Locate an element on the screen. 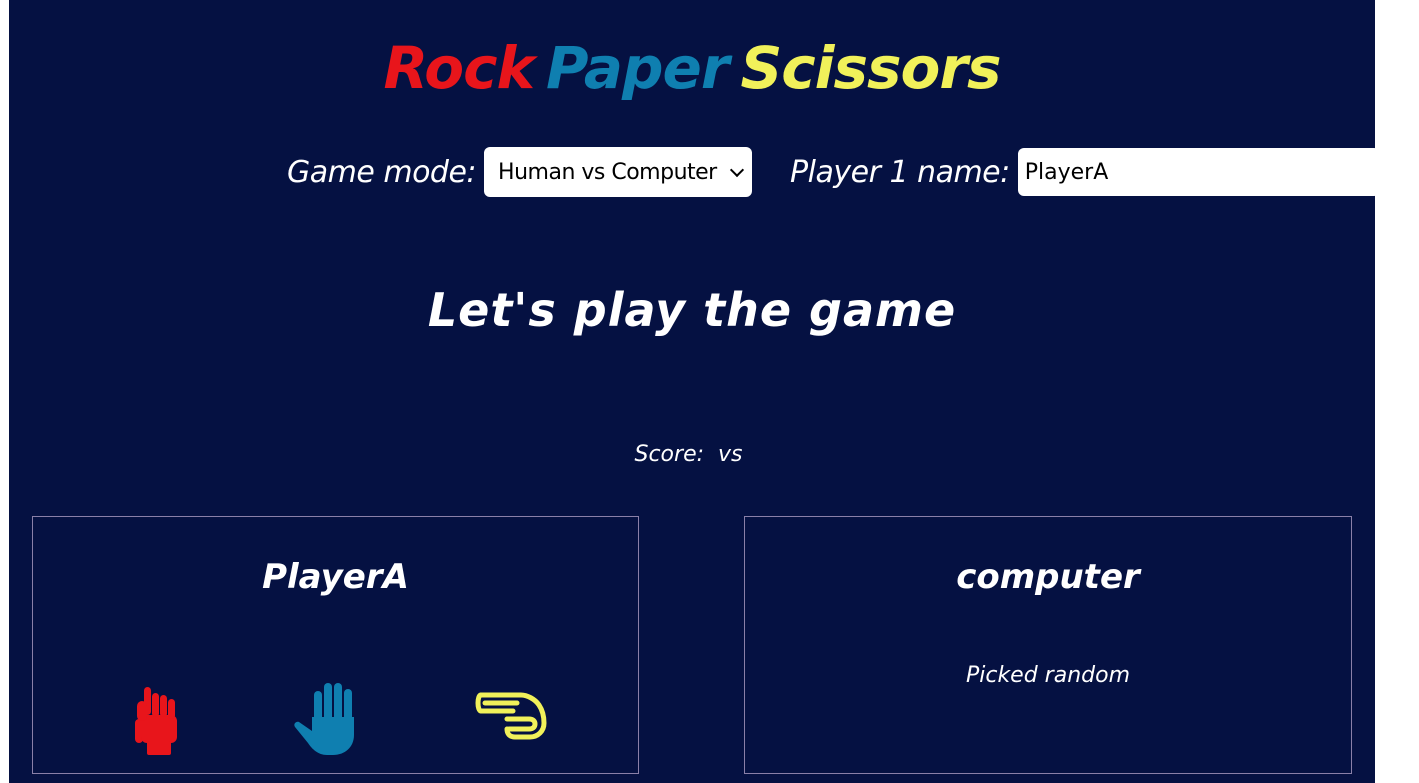  opponent-status: Picked random is located at coordinates (1048, 675).